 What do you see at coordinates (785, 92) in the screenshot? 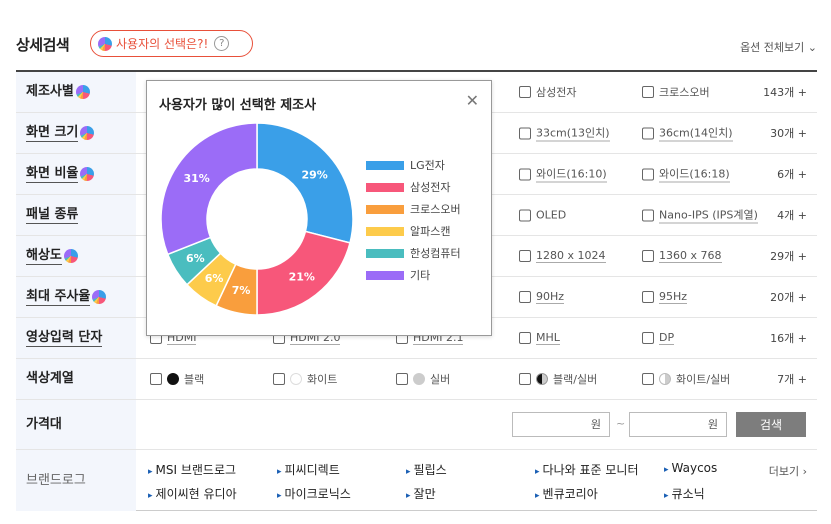
I see `option-count-more: 143개 +` at bounding box center [785, 92].